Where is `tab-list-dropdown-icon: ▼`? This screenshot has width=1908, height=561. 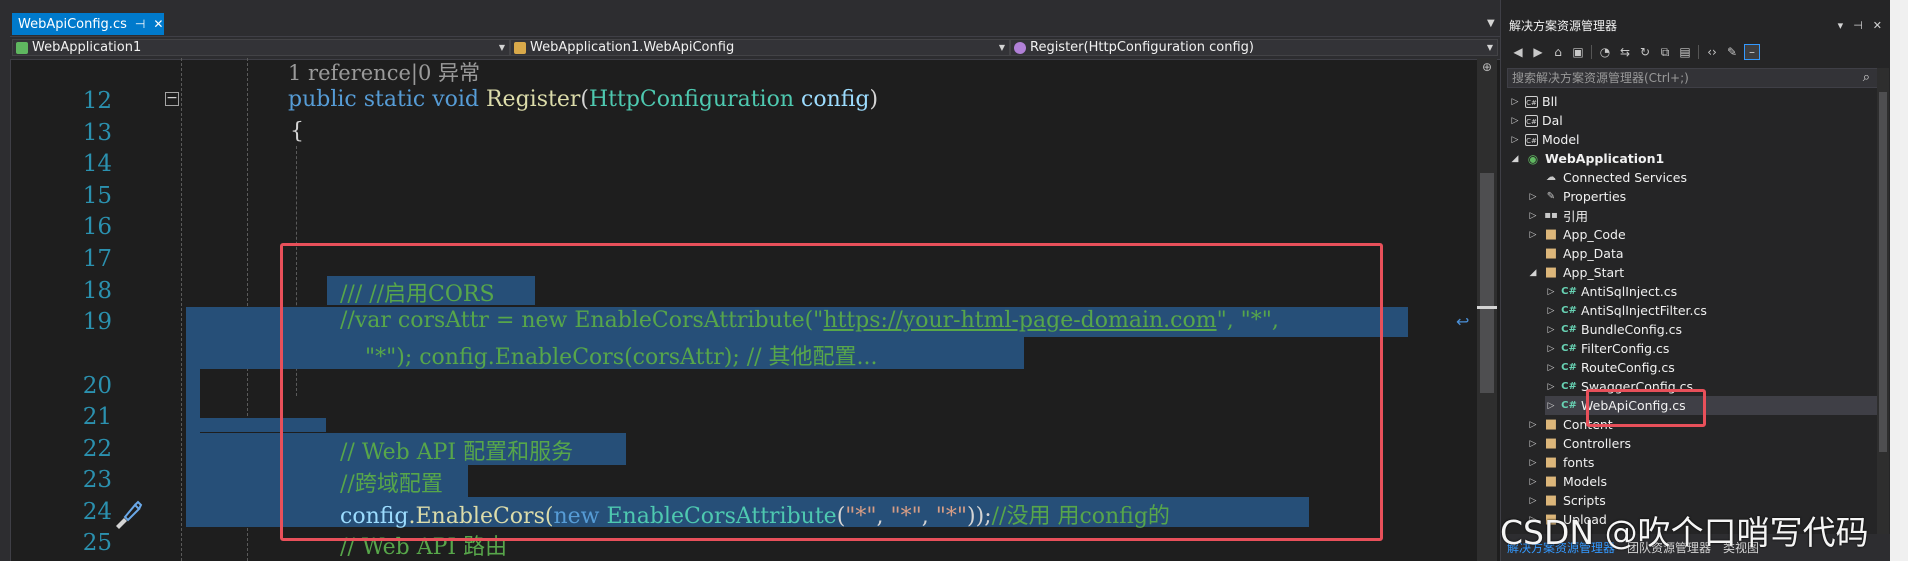 tab-list-dropdown-icon: ▼ is located at coordinates (1492, 23).